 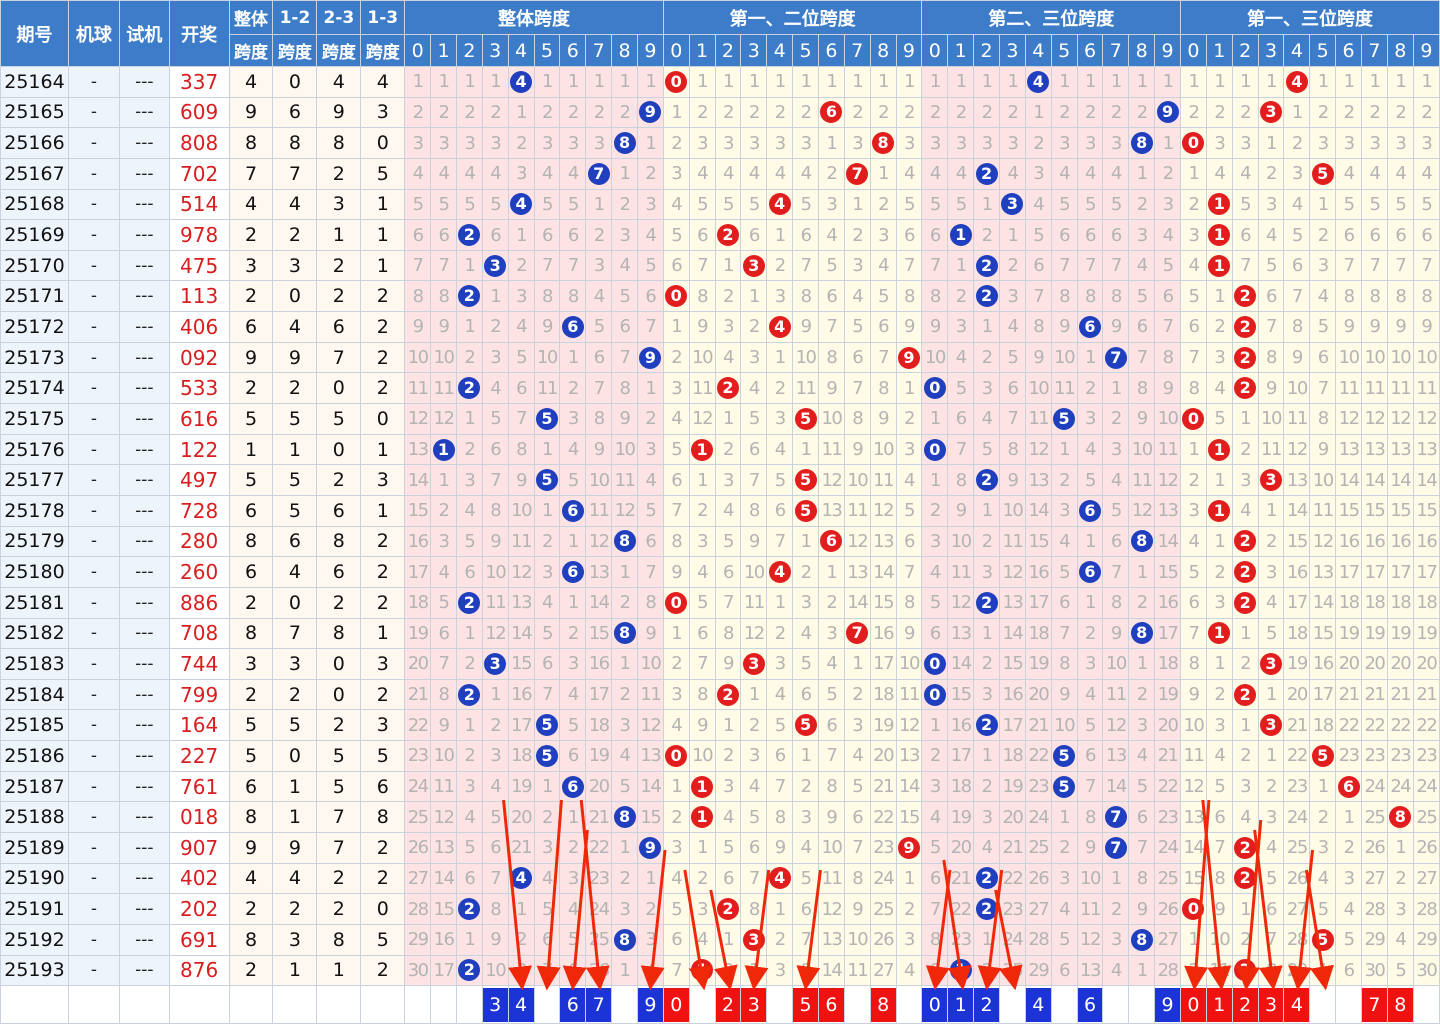 What do you see at coordinates (34, 388) in the screenshot?
I see `issue-cell: 25174` at bounding box center [34, 388].